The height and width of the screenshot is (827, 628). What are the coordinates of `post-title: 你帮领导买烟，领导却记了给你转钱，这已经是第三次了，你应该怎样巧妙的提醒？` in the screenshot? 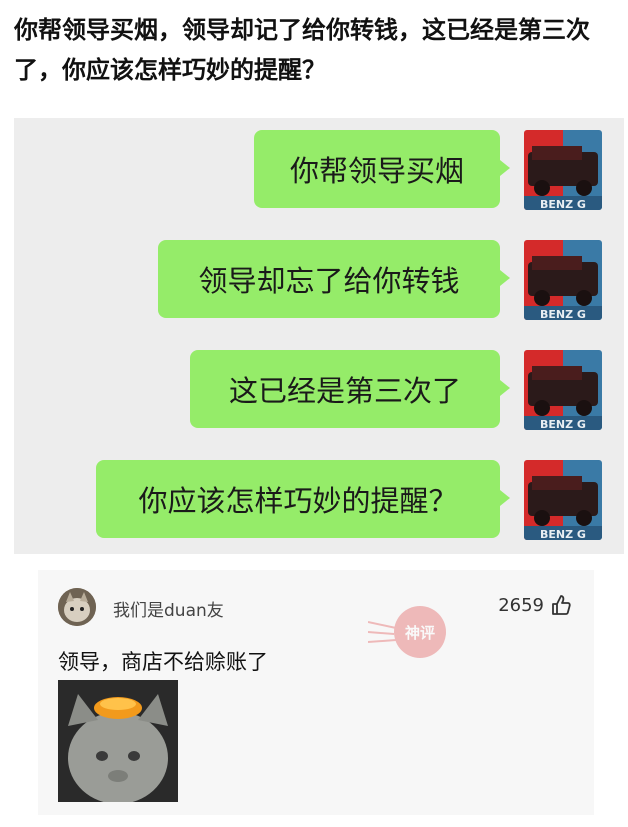 It's located at (302, 50).